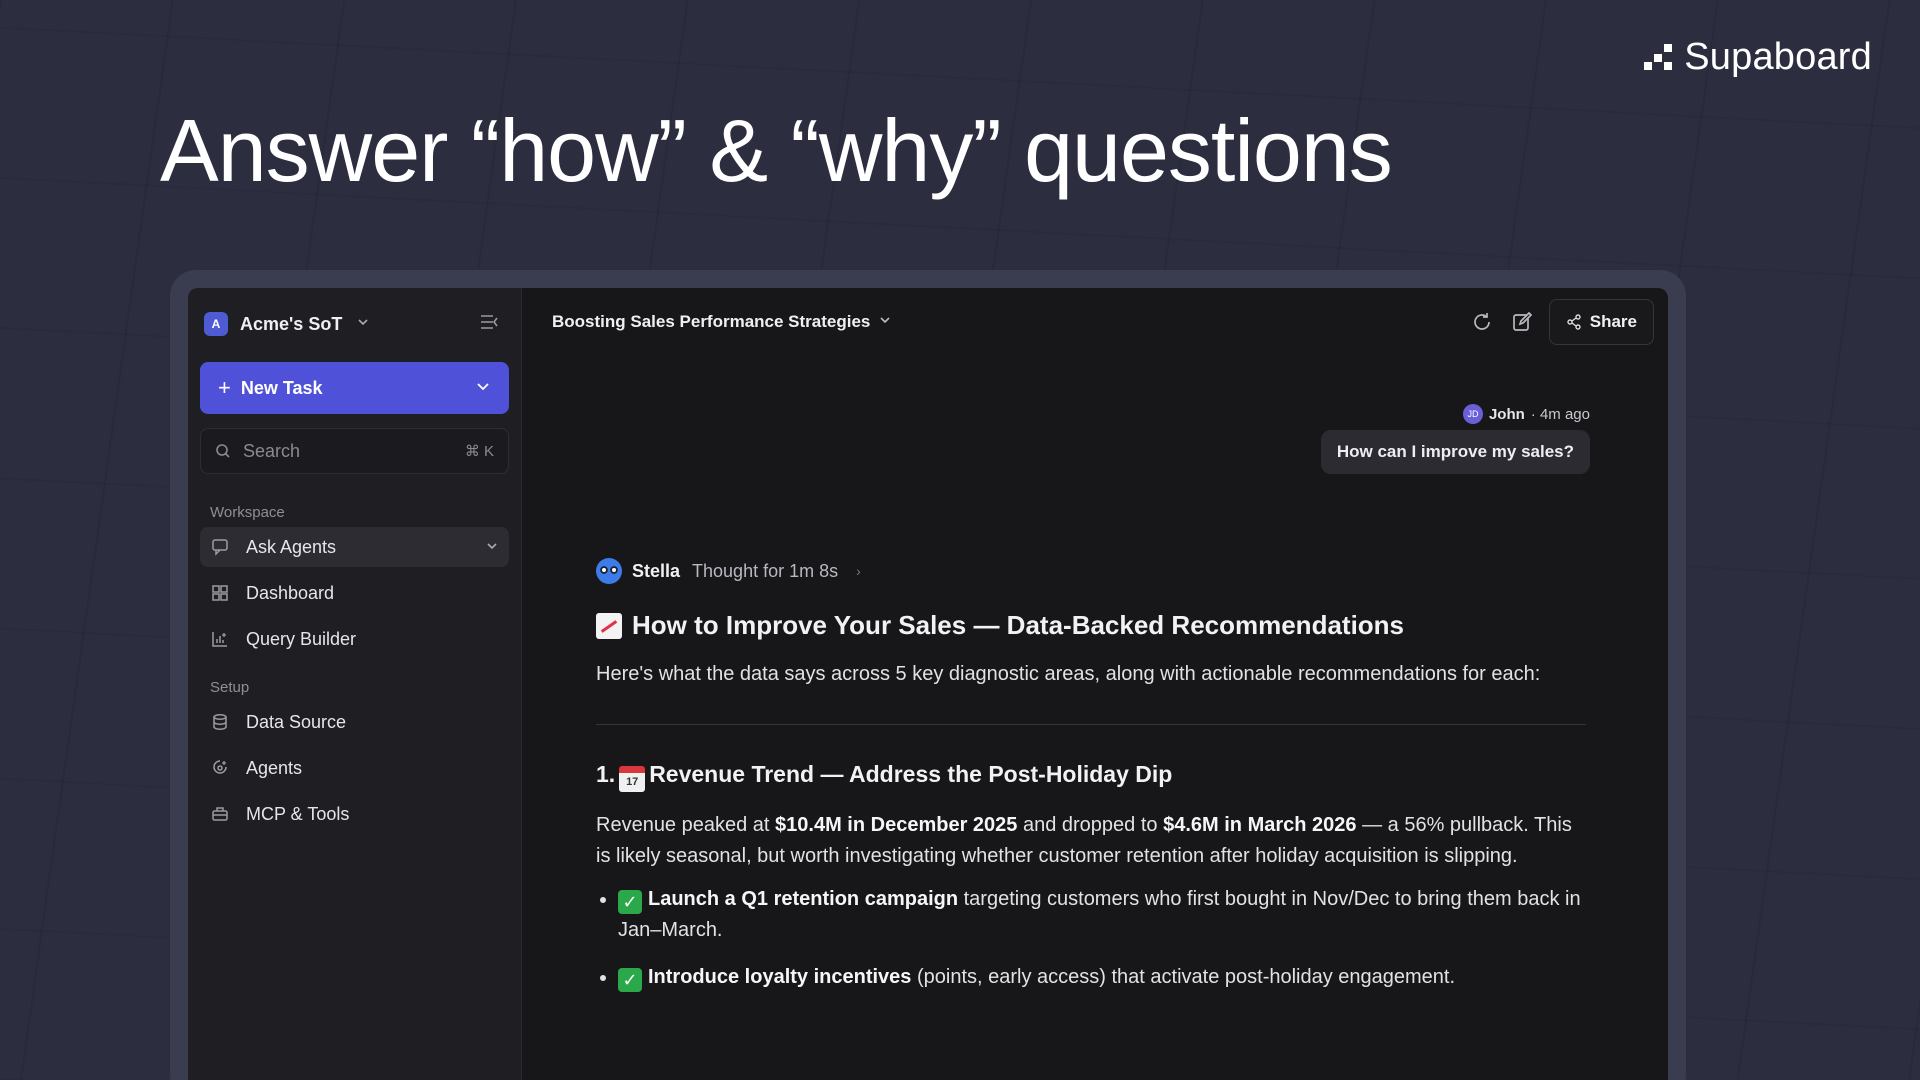 This screenshot has height=1080, width=1920. Describe the element at coordinates (1574, 322) in the screenshot. I see `share-icon` at that location.